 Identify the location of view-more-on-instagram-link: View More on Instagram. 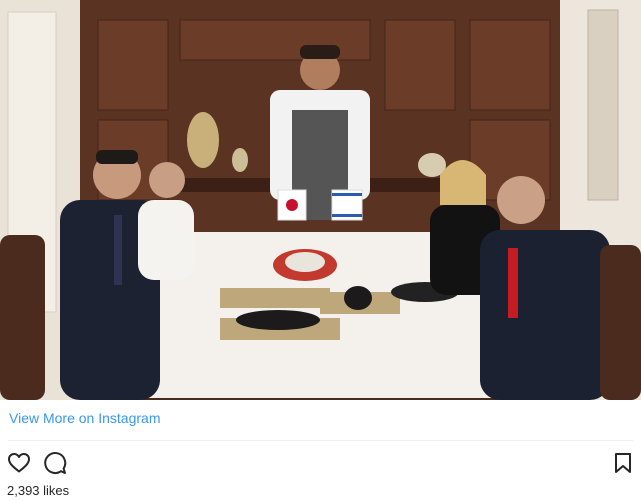
(84, 418).